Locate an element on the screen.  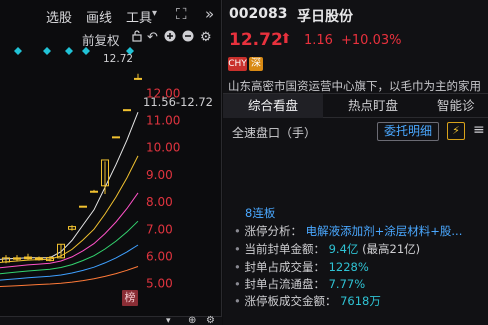
rank-badge: 榜 is located at coordinates (130, 298).